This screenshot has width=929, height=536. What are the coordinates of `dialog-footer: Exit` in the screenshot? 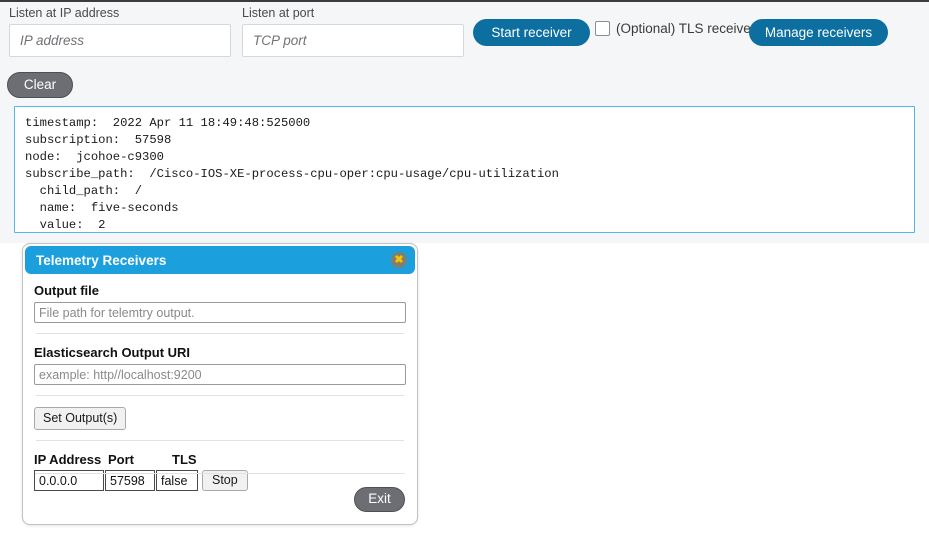 It's located at (220, 498).